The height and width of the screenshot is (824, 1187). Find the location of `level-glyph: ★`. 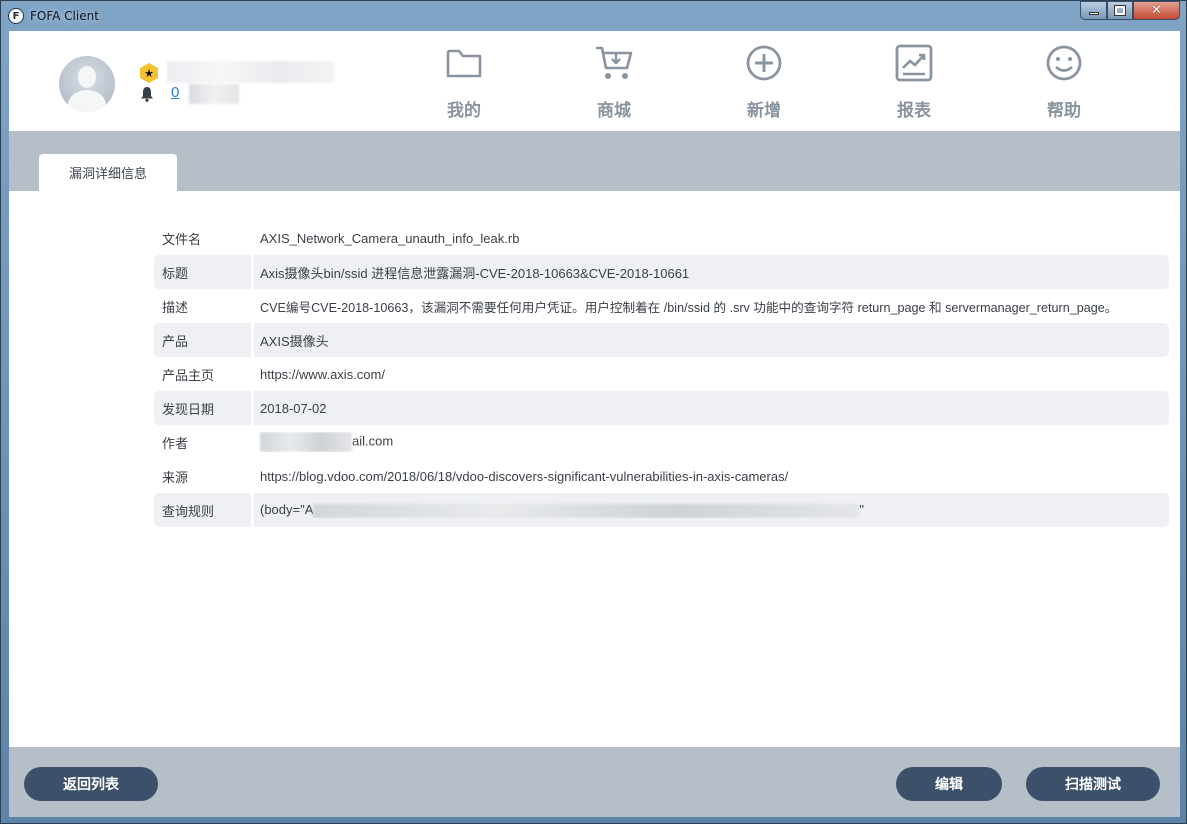

level-glyph: ★ is located at coordinates (149, 73).